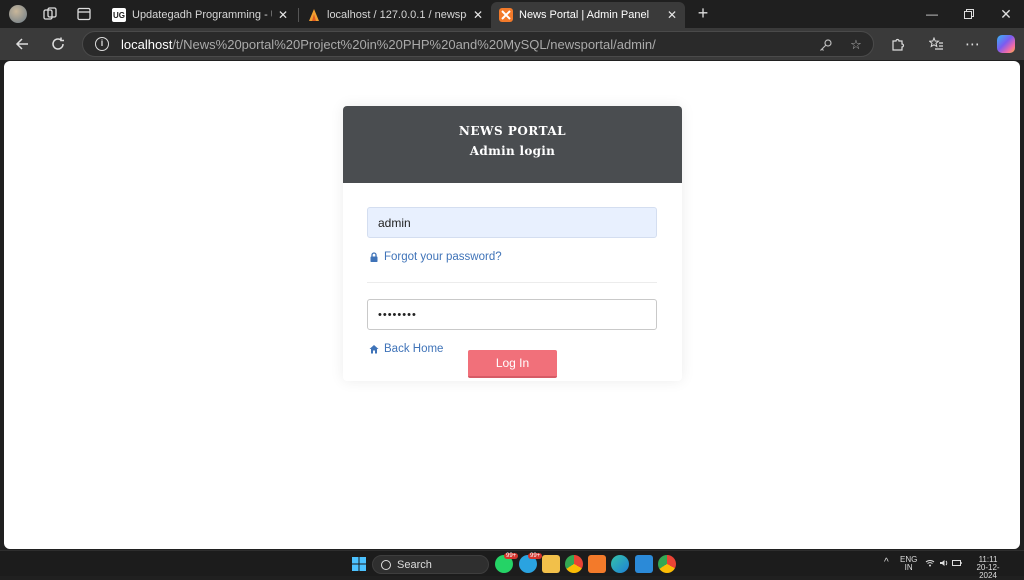  I want to click on favorites-list-icon, so click(935, 43).